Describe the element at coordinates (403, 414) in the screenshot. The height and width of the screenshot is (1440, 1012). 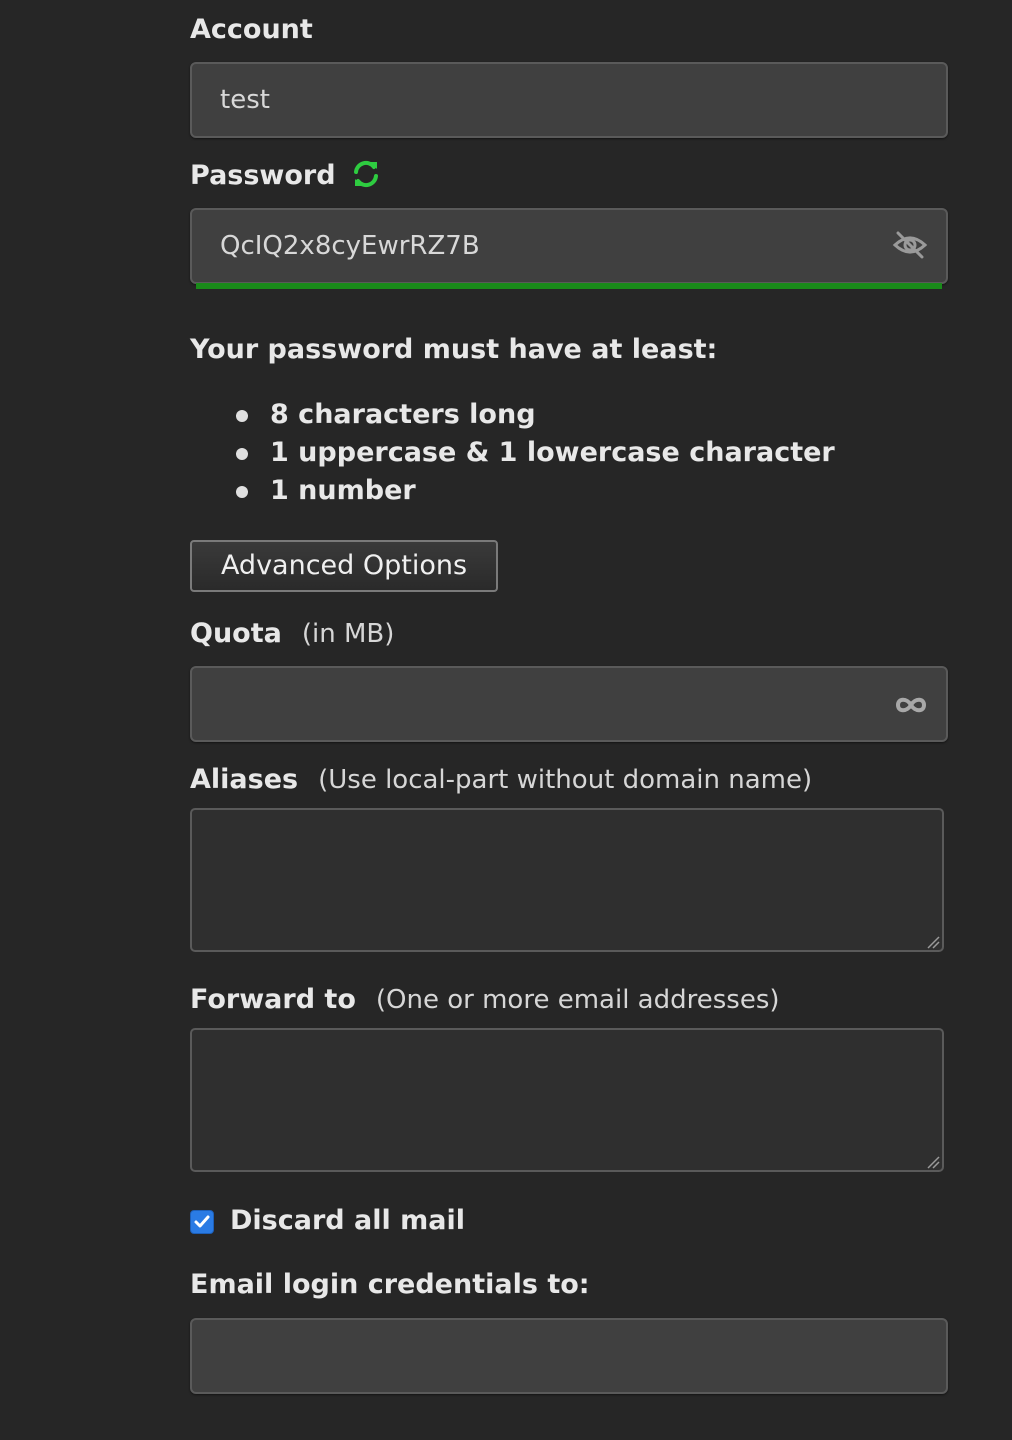
I see `requirement-text: 8 characters long` at that location.